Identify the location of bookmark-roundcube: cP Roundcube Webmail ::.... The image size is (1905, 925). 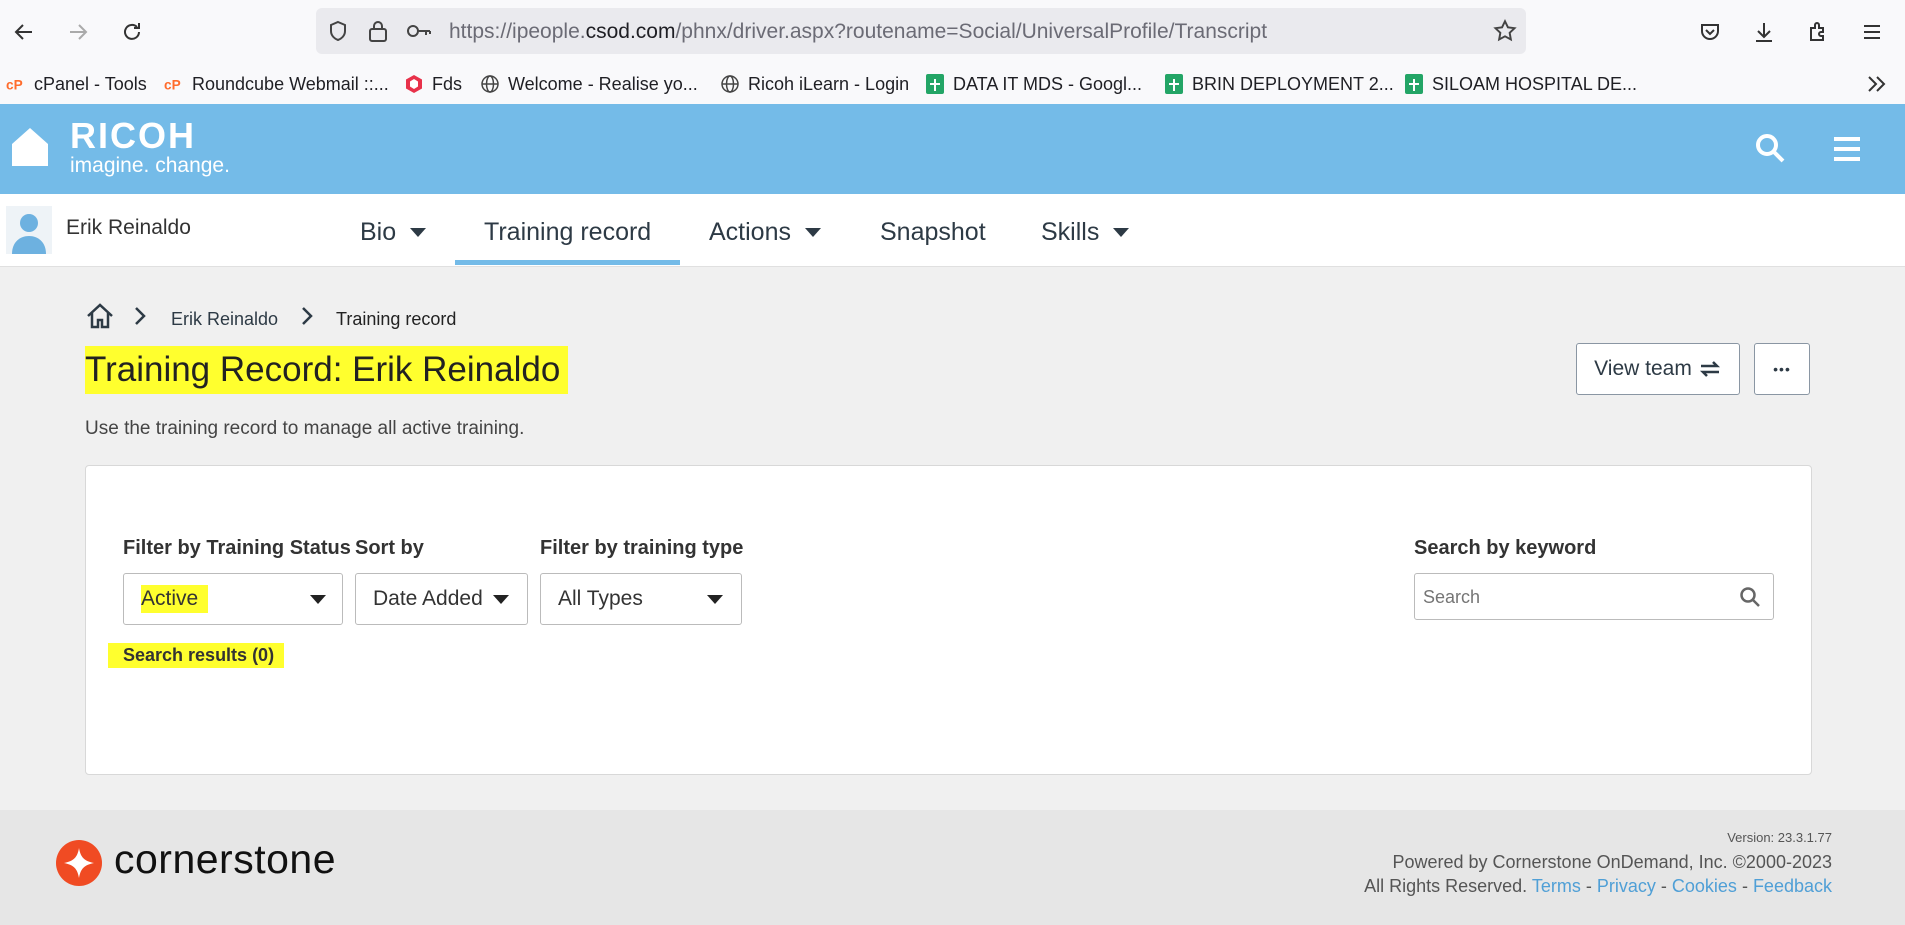
(276, 84).